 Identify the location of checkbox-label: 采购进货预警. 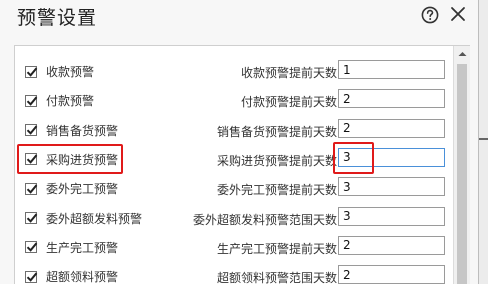
(82, 159).